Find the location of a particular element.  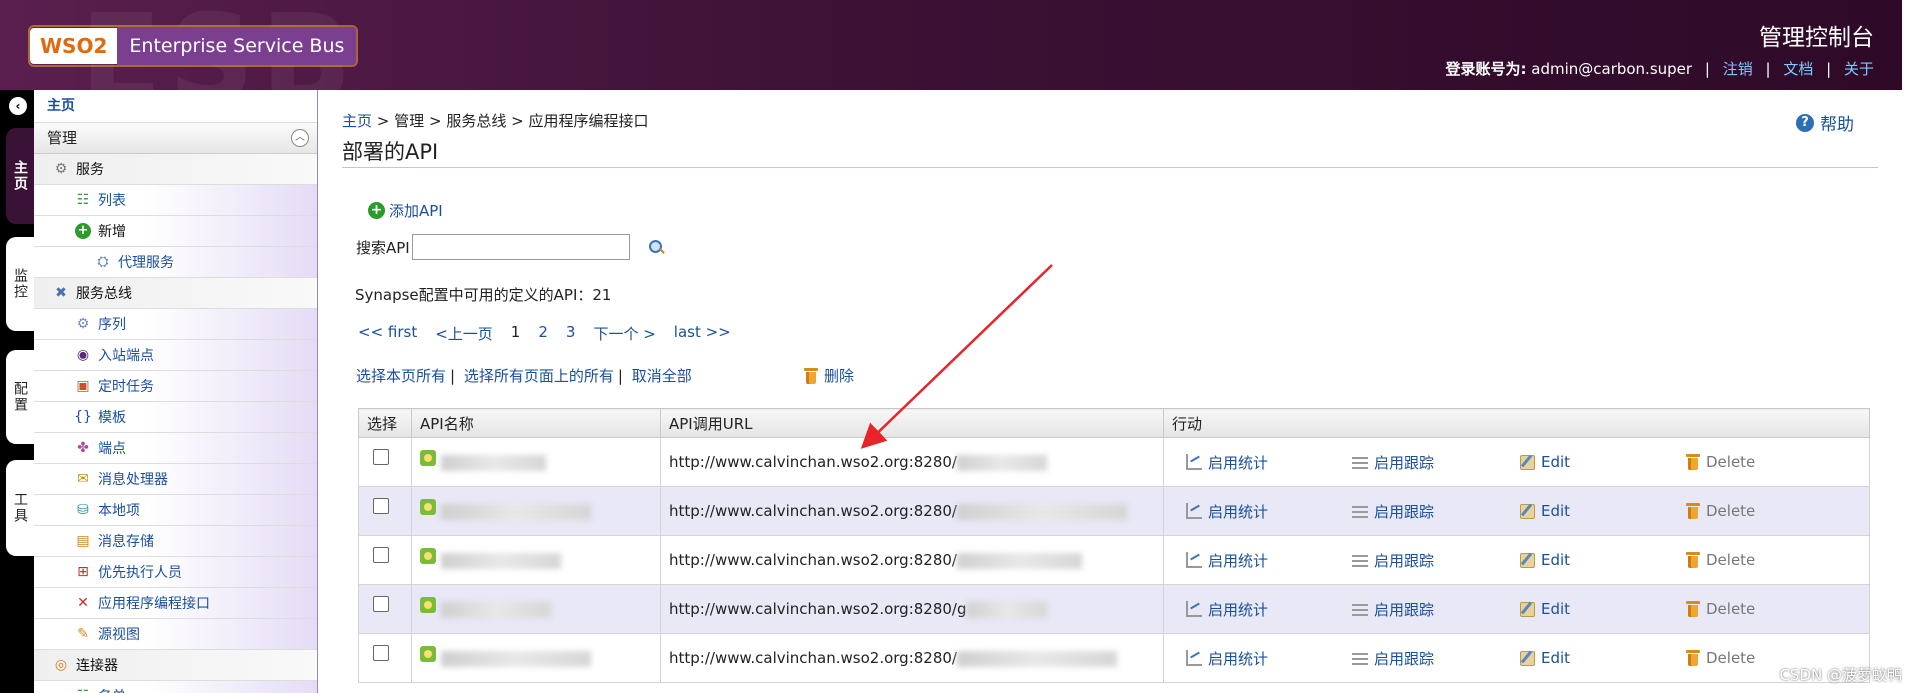

sidebar-item-local-entries: ⛁ 本地项 is located at coordinates (175, 510).